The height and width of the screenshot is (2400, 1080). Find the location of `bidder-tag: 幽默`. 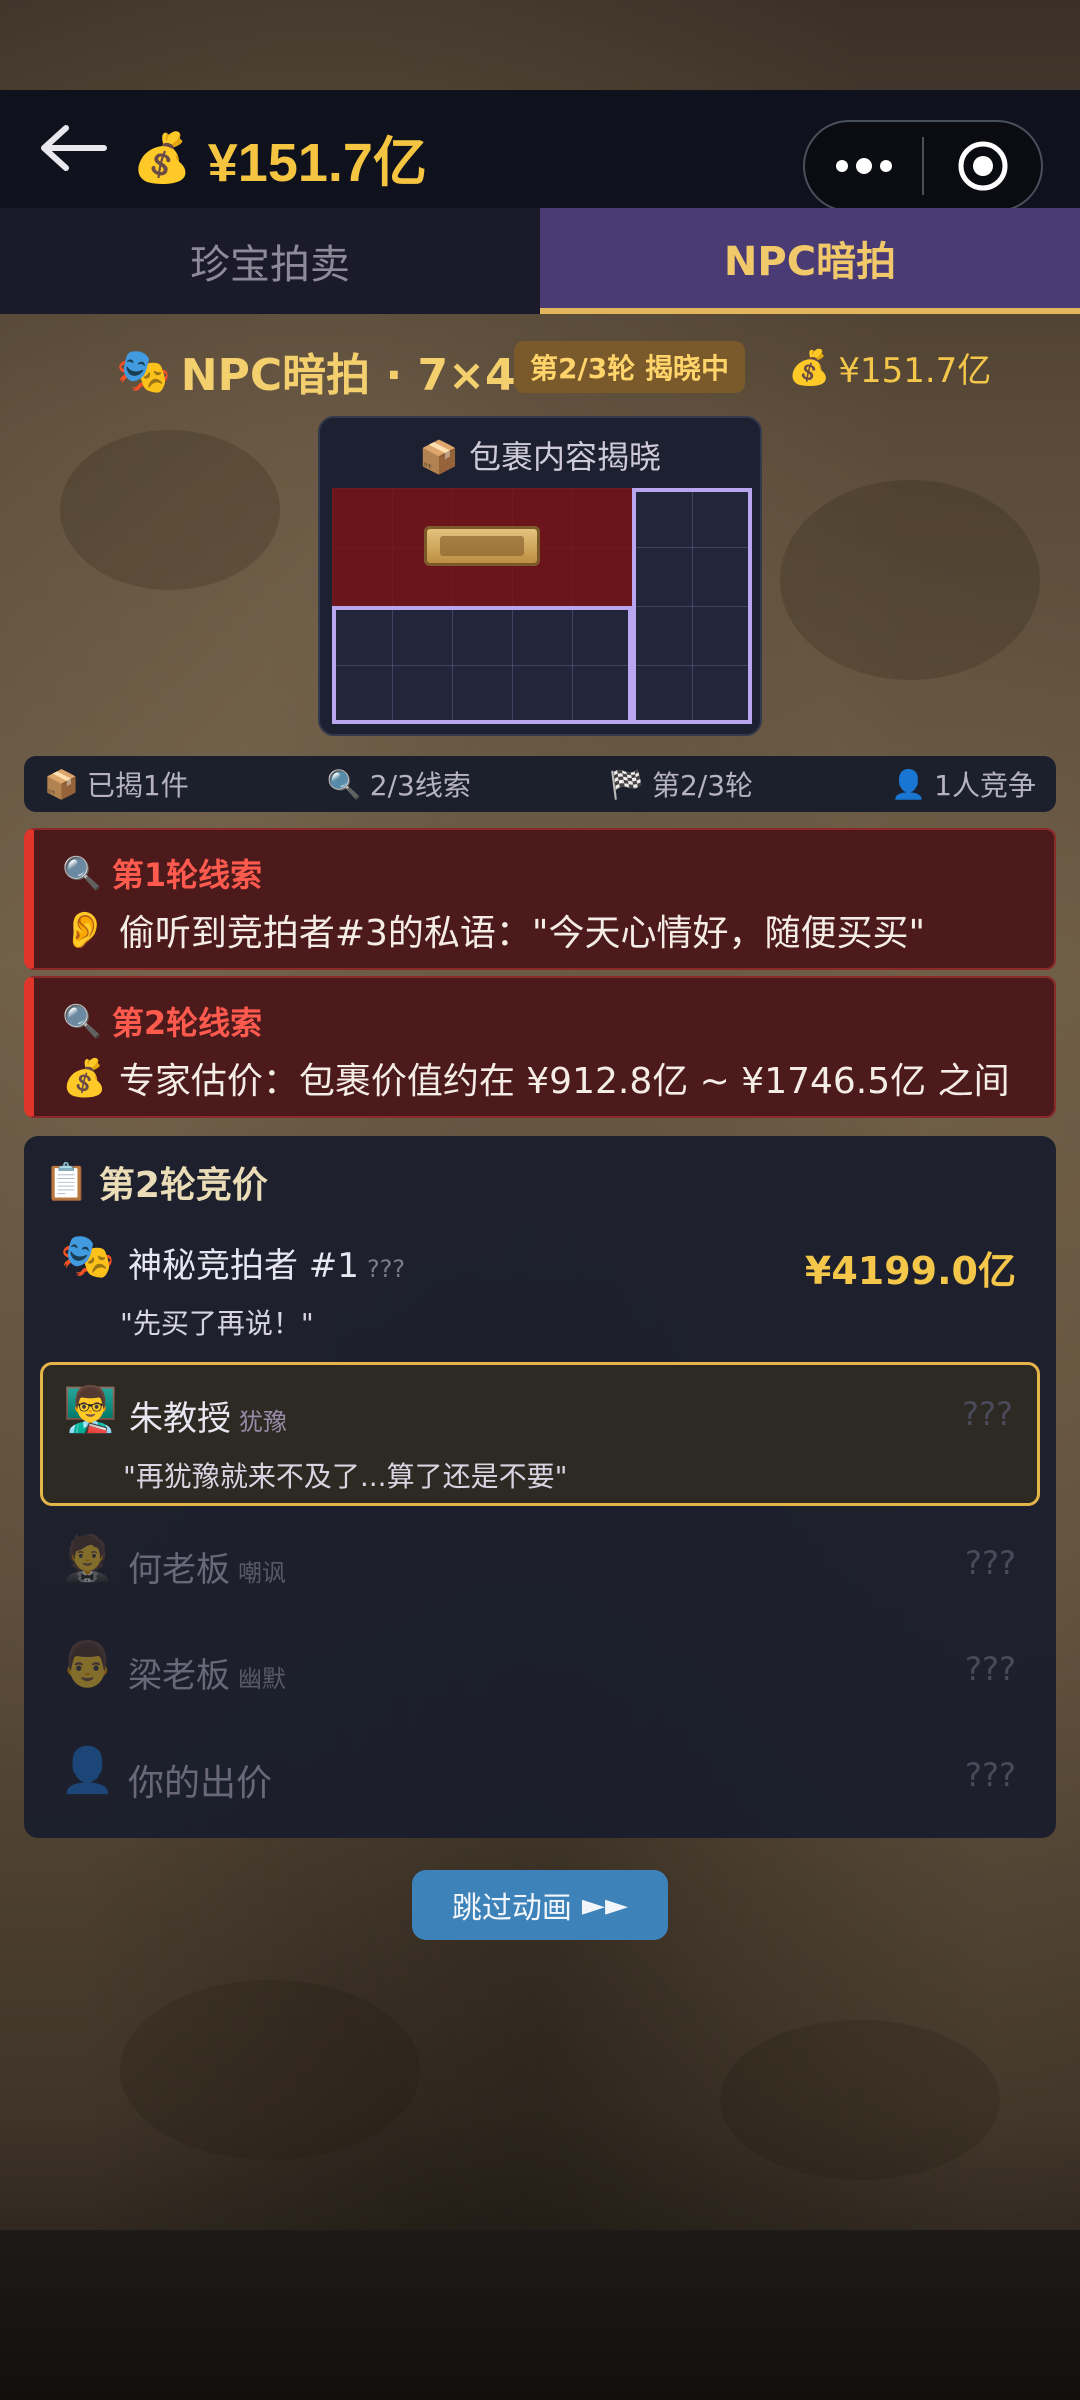

bidder-tag: 幽默 is located at coordinates (262, 1679).